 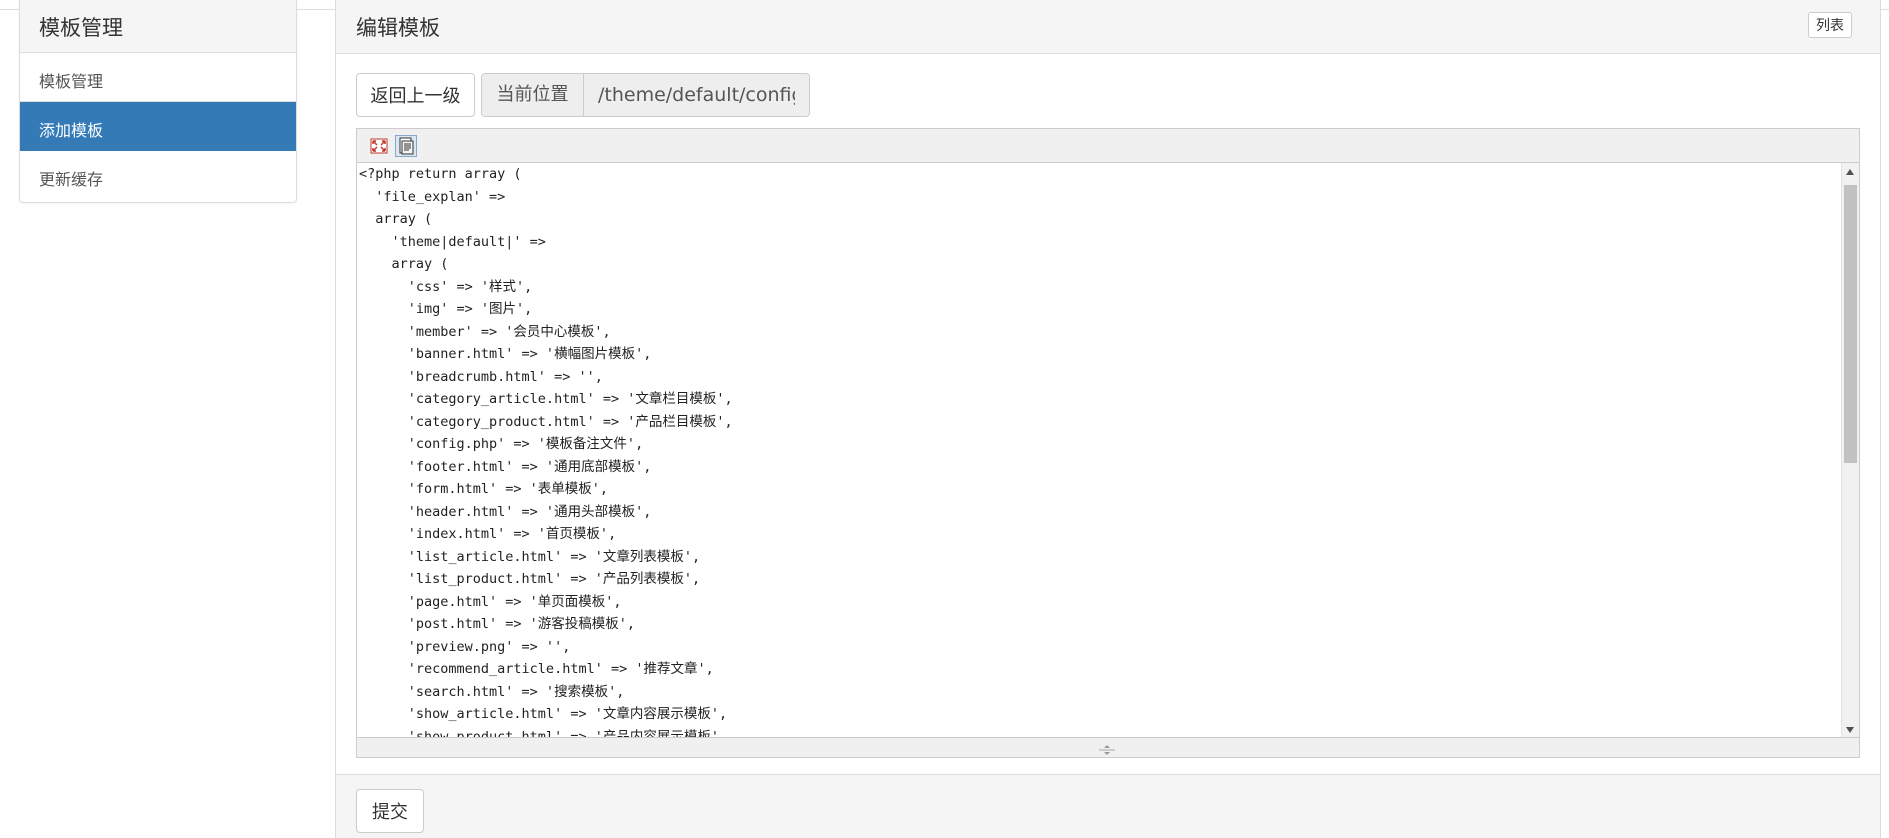 I want to click on sidebar: 模板管理 模板管理 添加模板 更新缓存, so click(x=158, y=101).